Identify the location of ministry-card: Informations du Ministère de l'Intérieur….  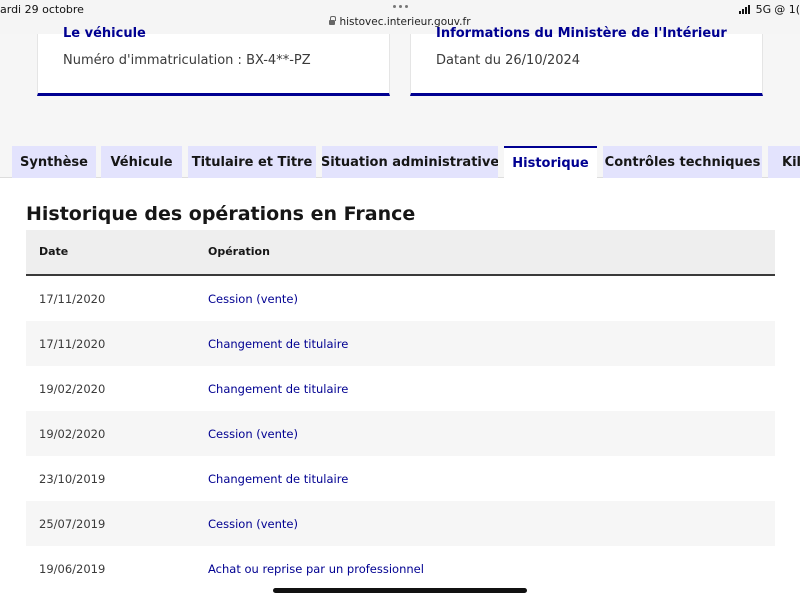
(586, 61).